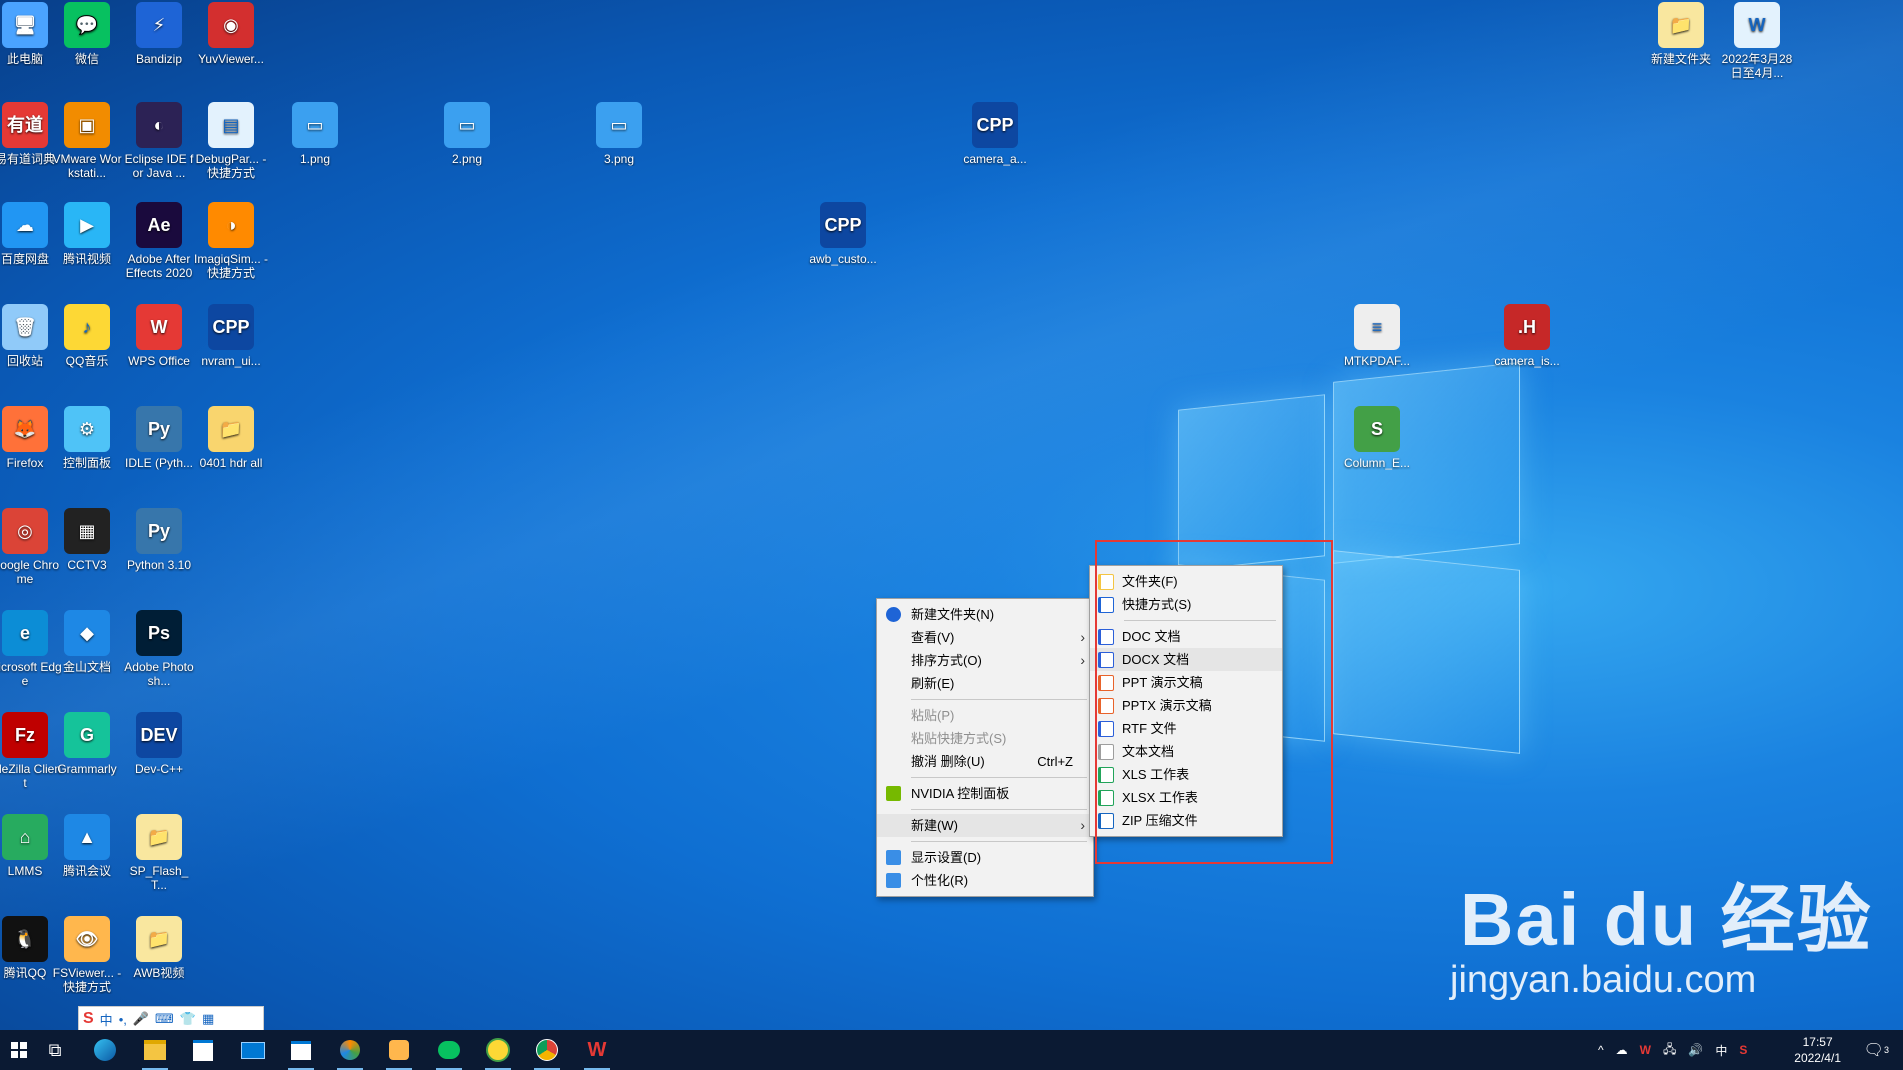  Describe the element at coordinates (231, 327) in the screenshot. I see `app-icon: CPP` at that location.